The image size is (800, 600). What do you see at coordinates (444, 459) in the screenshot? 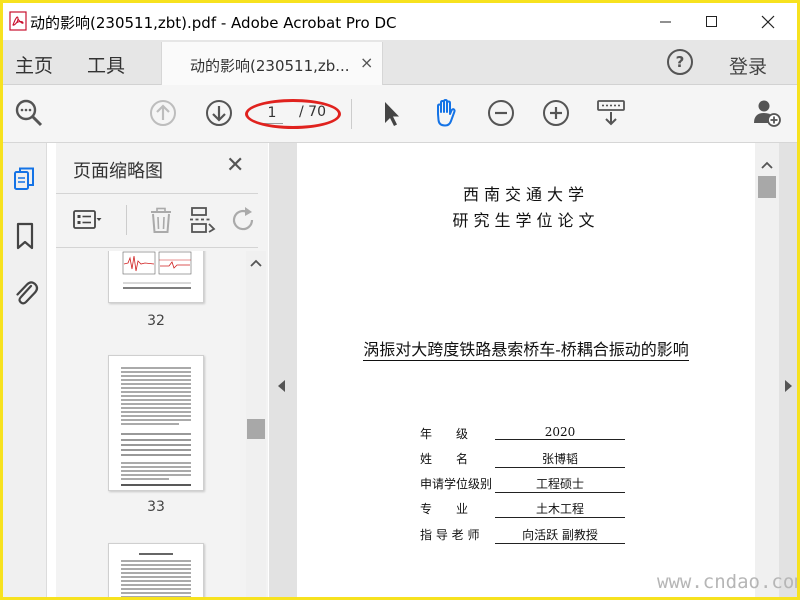
I see `field-label-name: 姓 名` at bounding box center [444, 459].